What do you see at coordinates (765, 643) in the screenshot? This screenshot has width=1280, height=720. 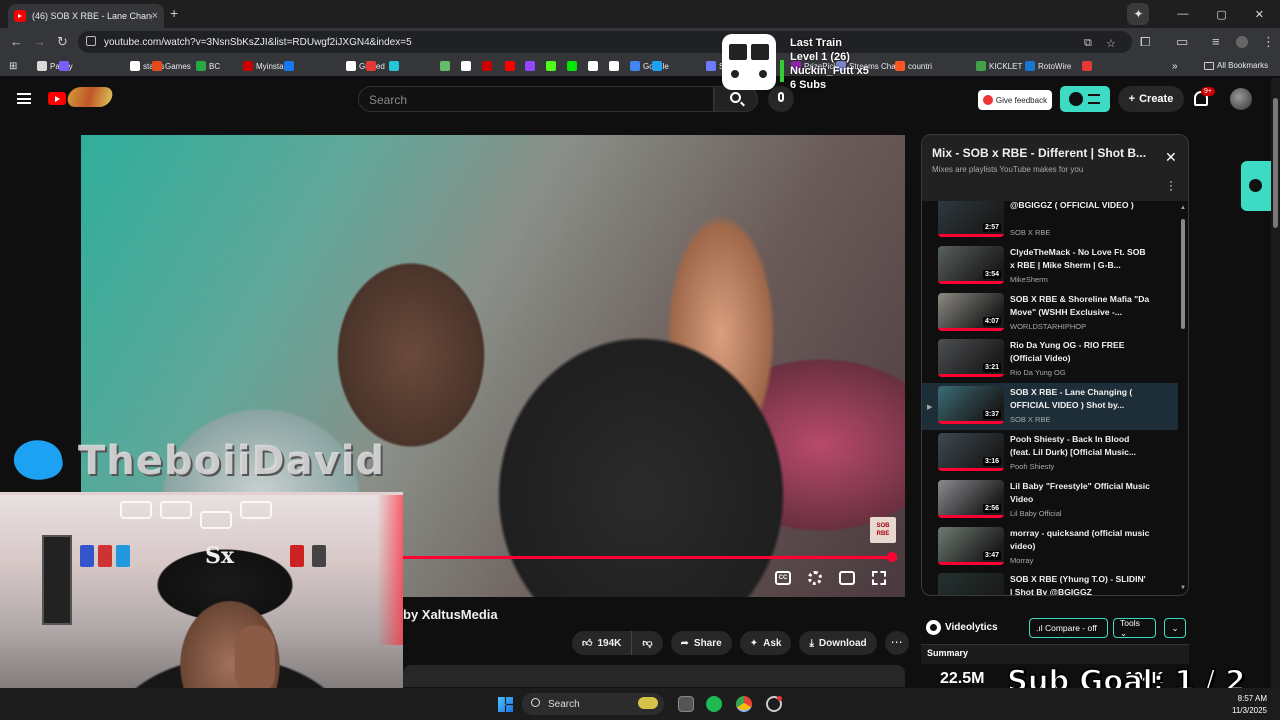 I see `ask-button: ✦ Ask` at bounding box center [765, 643].